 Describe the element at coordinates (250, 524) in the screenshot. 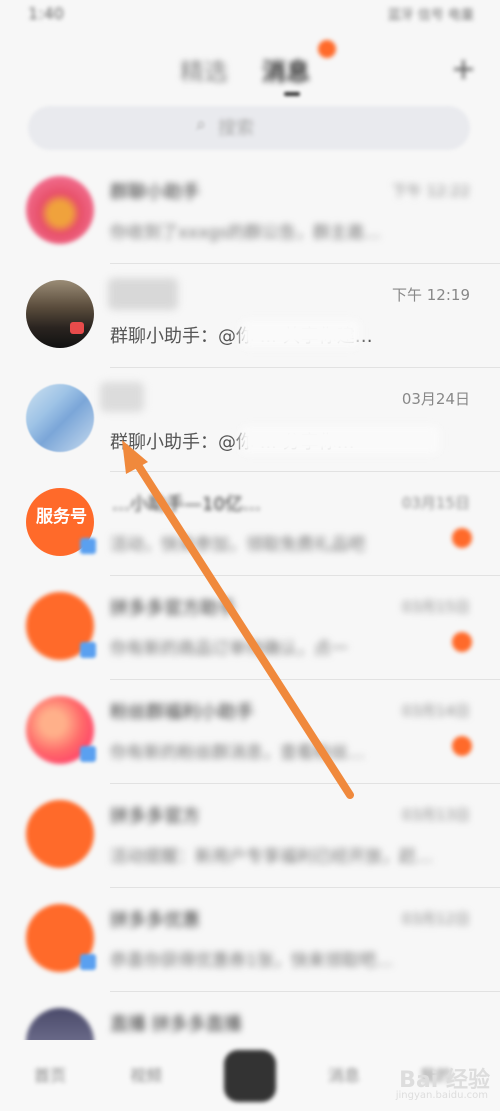

I see `conversation-row: 服务号 …小助手—10亿… 03月15日 活动，快来参加，领取免费礼品吧` at that location.